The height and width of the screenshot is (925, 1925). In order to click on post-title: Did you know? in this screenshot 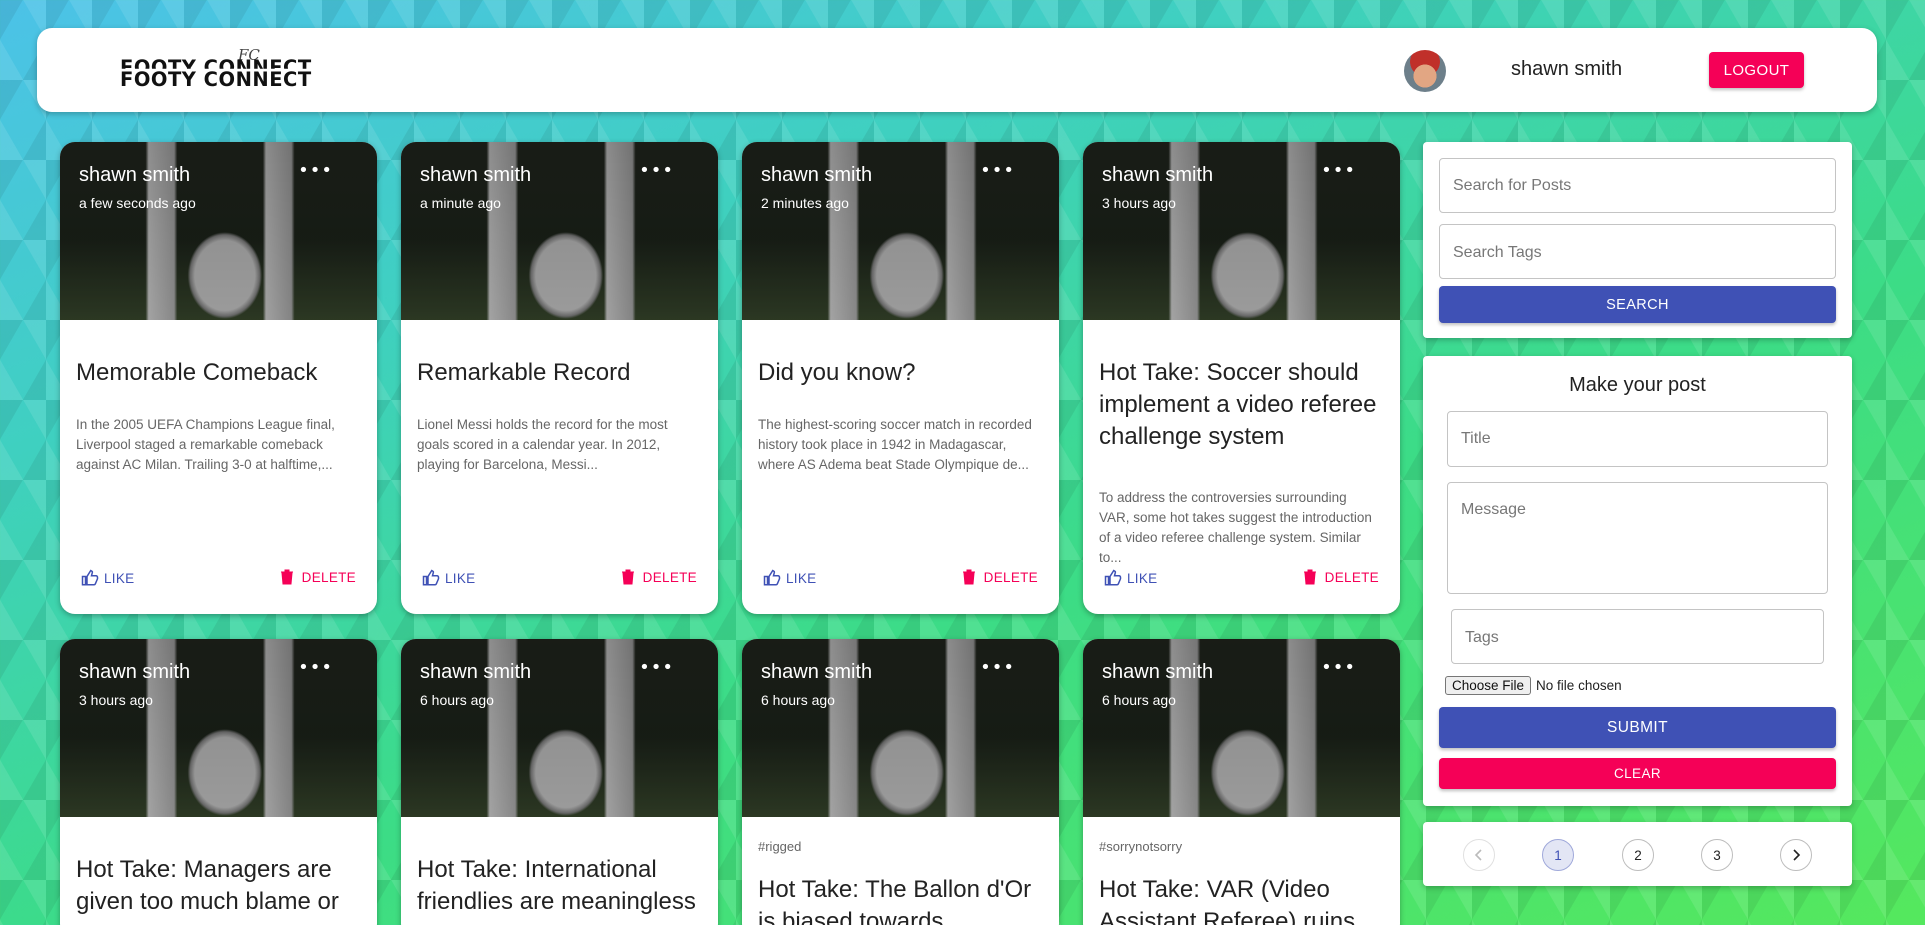, I will do `click(837, 372)`.